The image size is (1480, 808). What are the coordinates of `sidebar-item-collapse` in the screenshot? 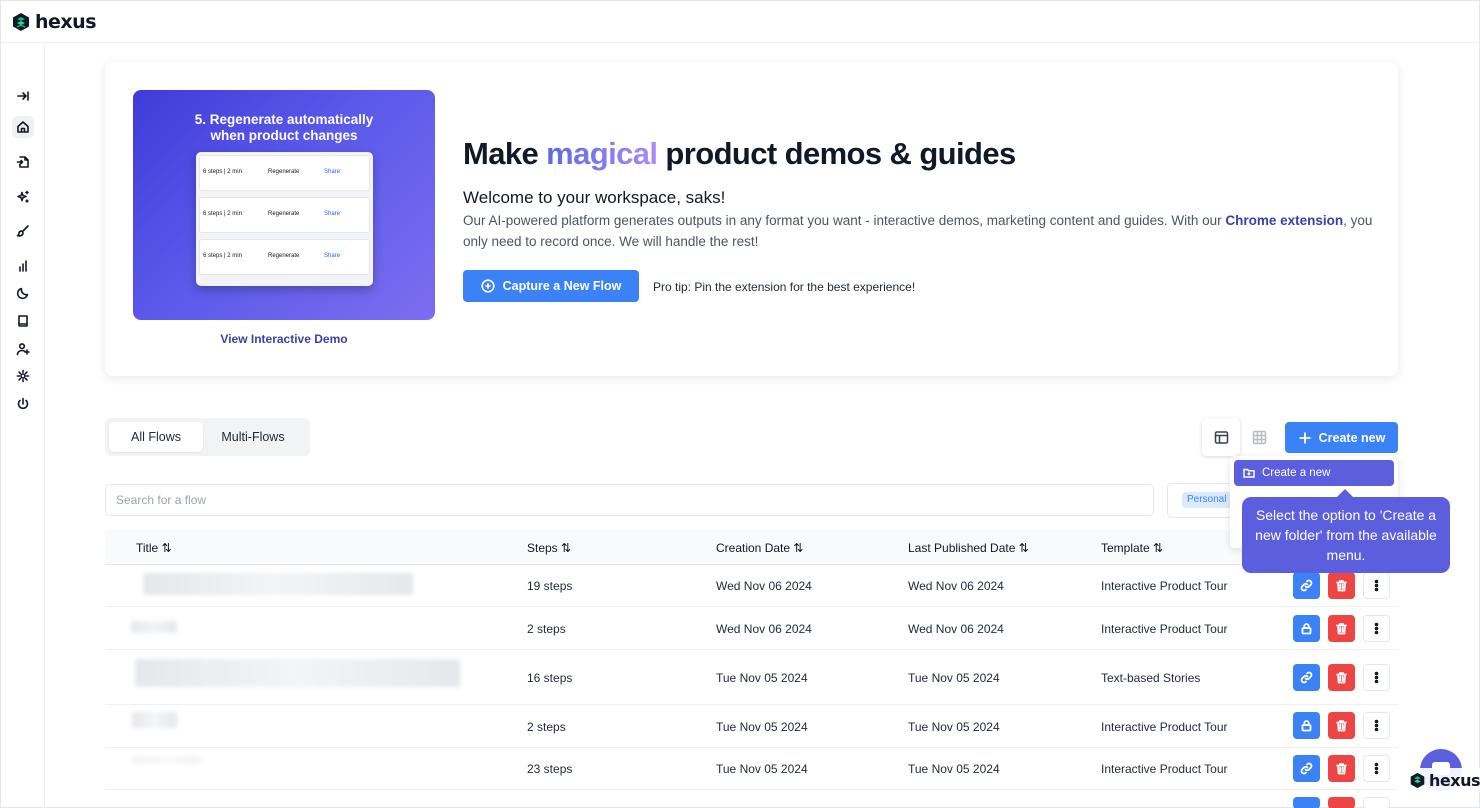 It's located at (23, 96).